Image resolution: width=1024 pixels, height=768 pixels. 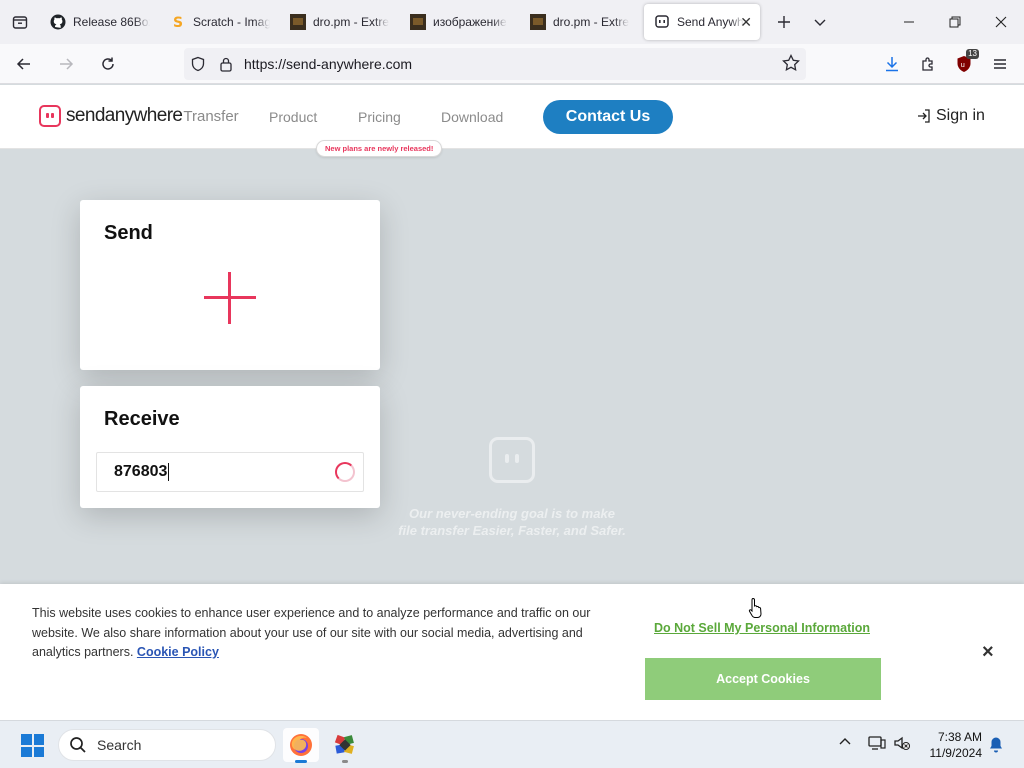 What do you see at coordinates (198, 64) in the screenshot?
I see `tracking-protection-icon` at bounding box center [198, 64].